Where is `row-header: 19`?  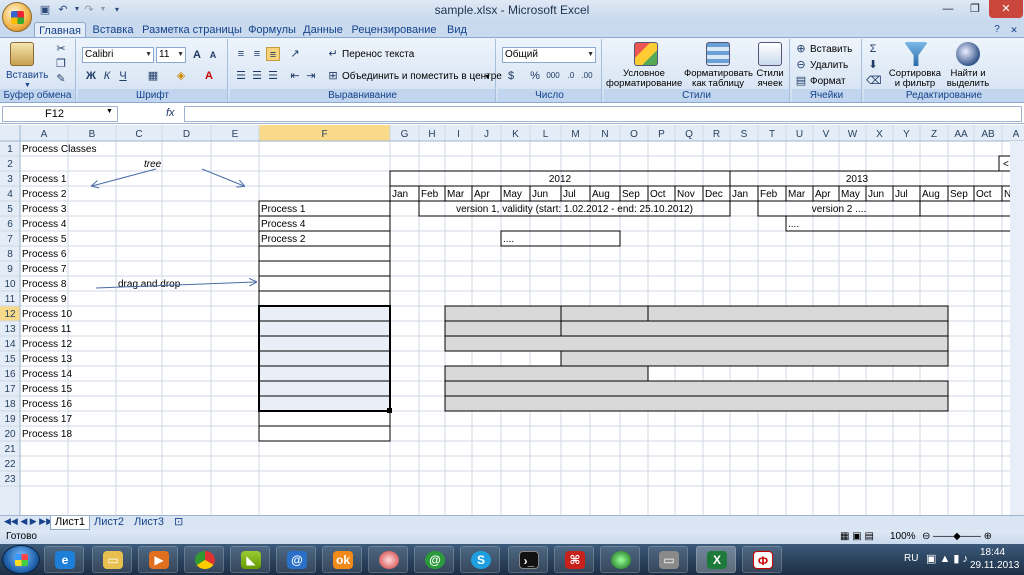
row-header: 19 is located at coordinates (10, 419).